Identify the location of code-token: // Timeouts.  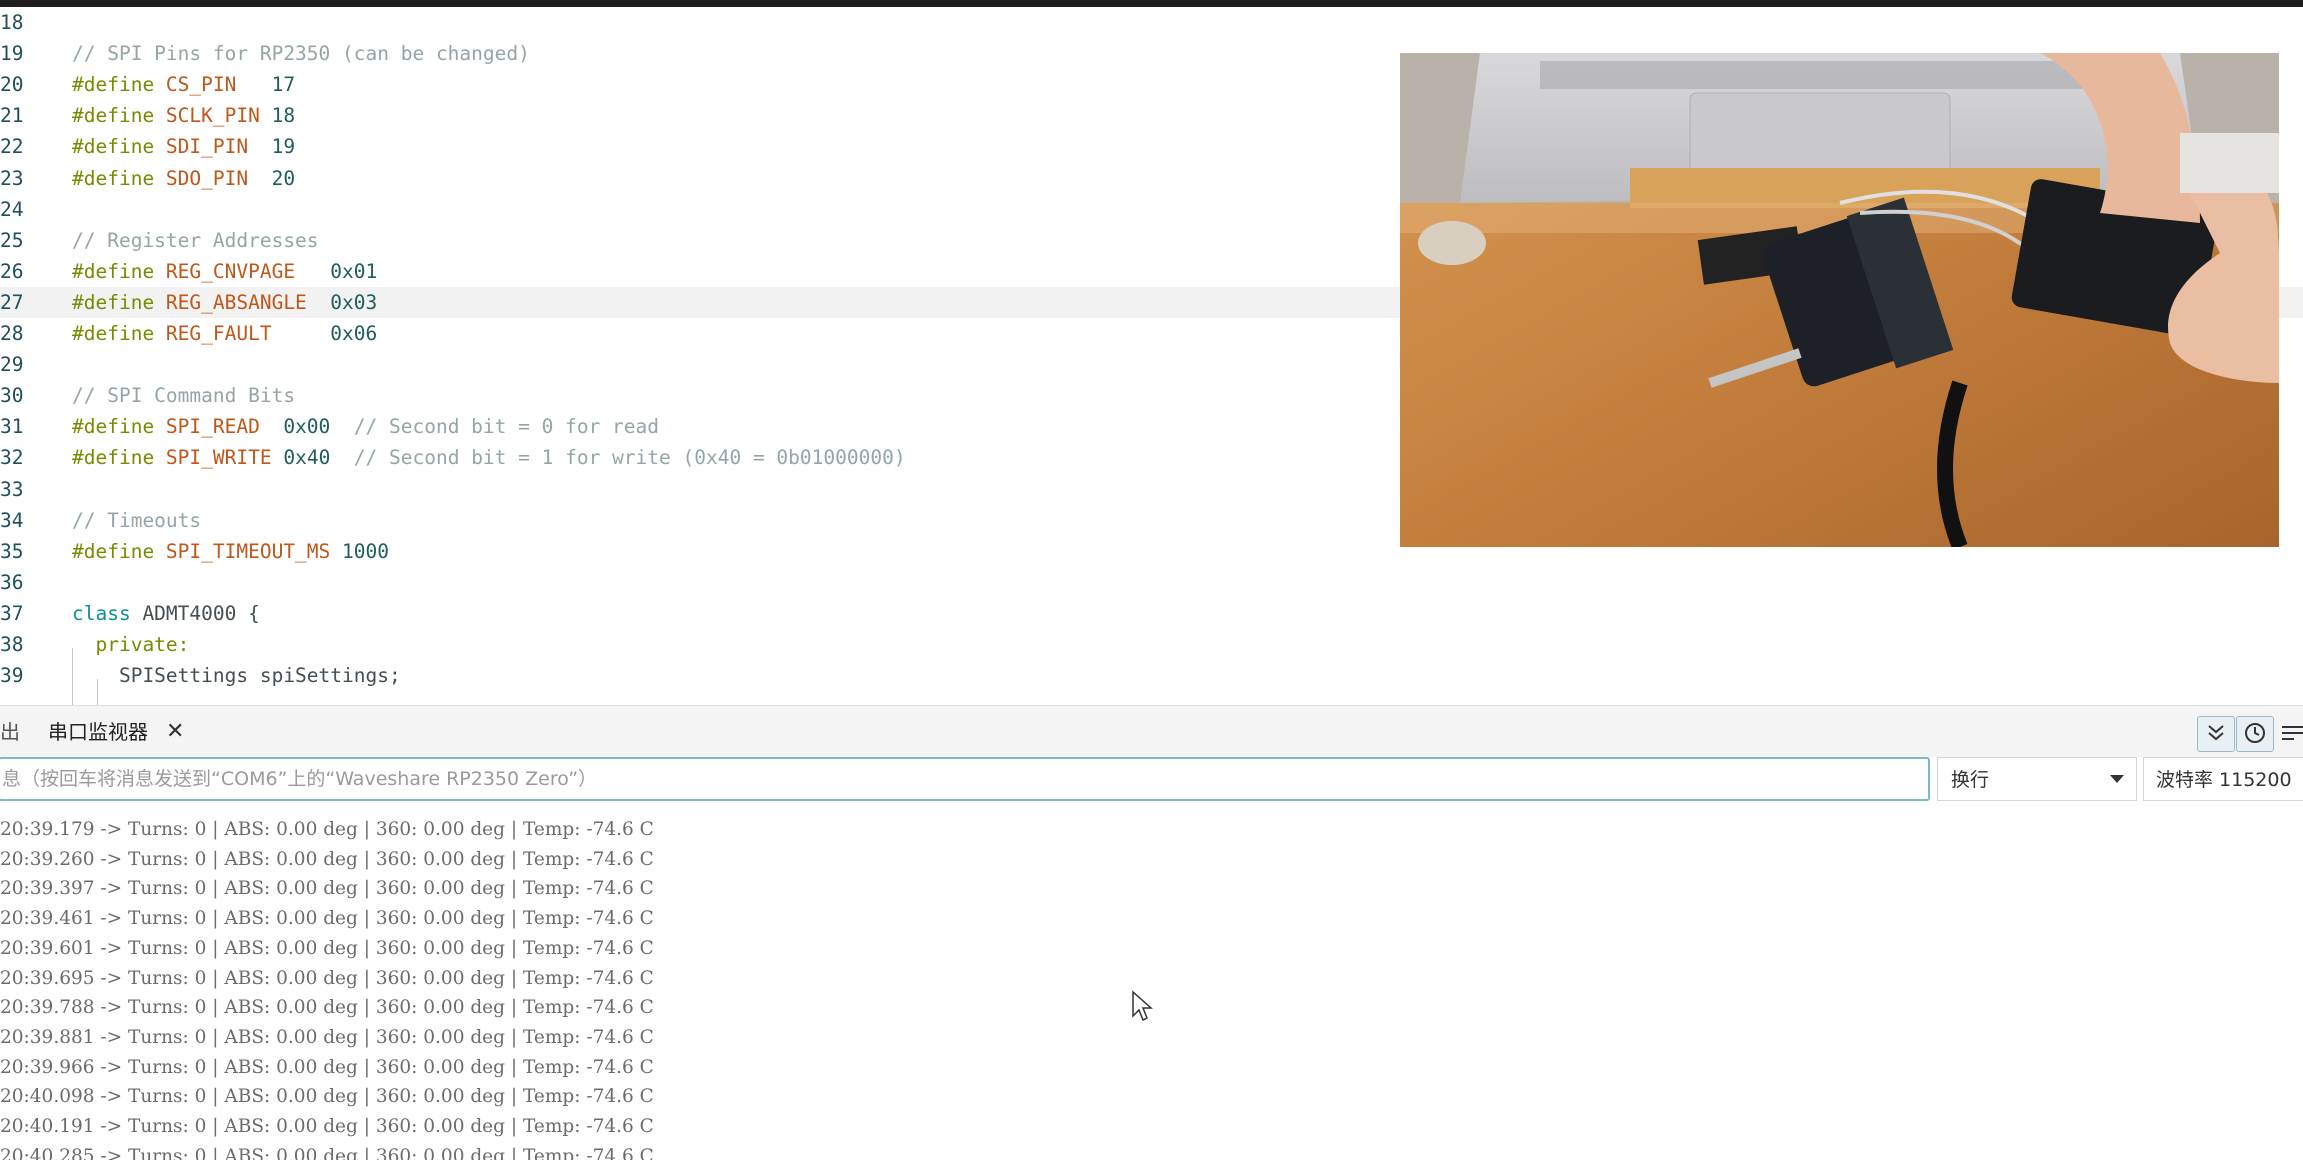
(137, 520).